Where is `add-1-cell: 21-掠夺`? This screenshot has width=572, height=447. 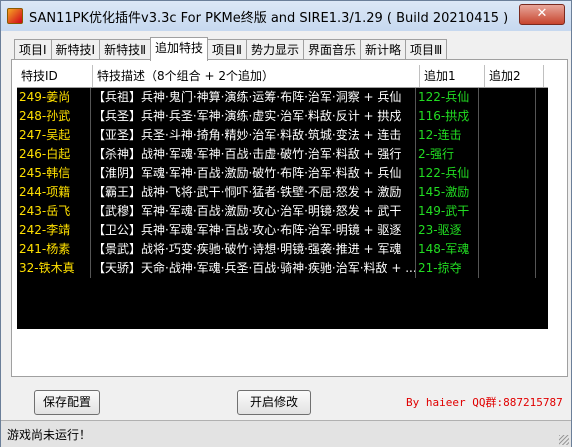 add-1-cell: 21-掠夺 is located at coordinates (447, 268).